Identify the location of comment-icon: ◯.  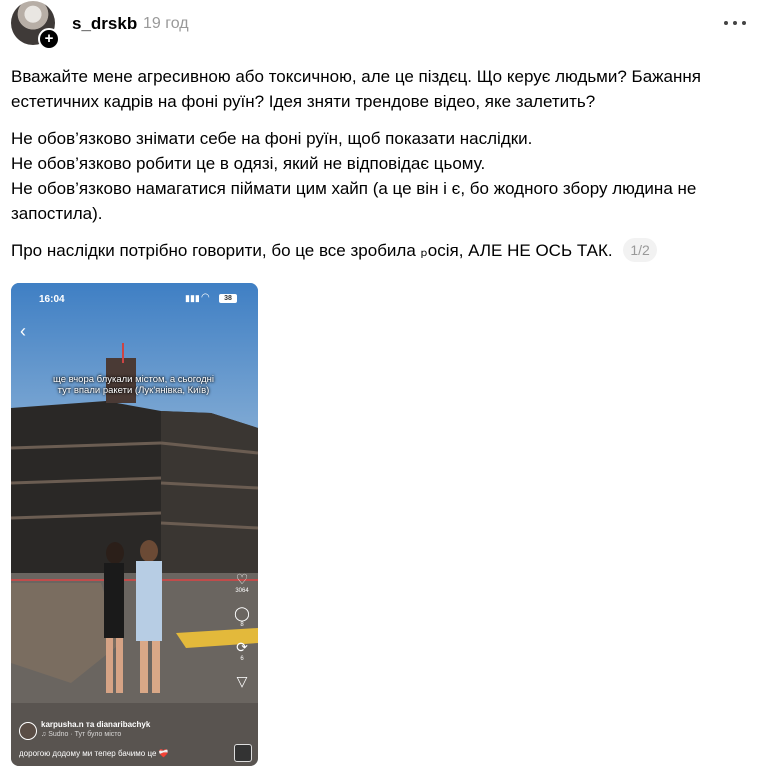
(242, 613).